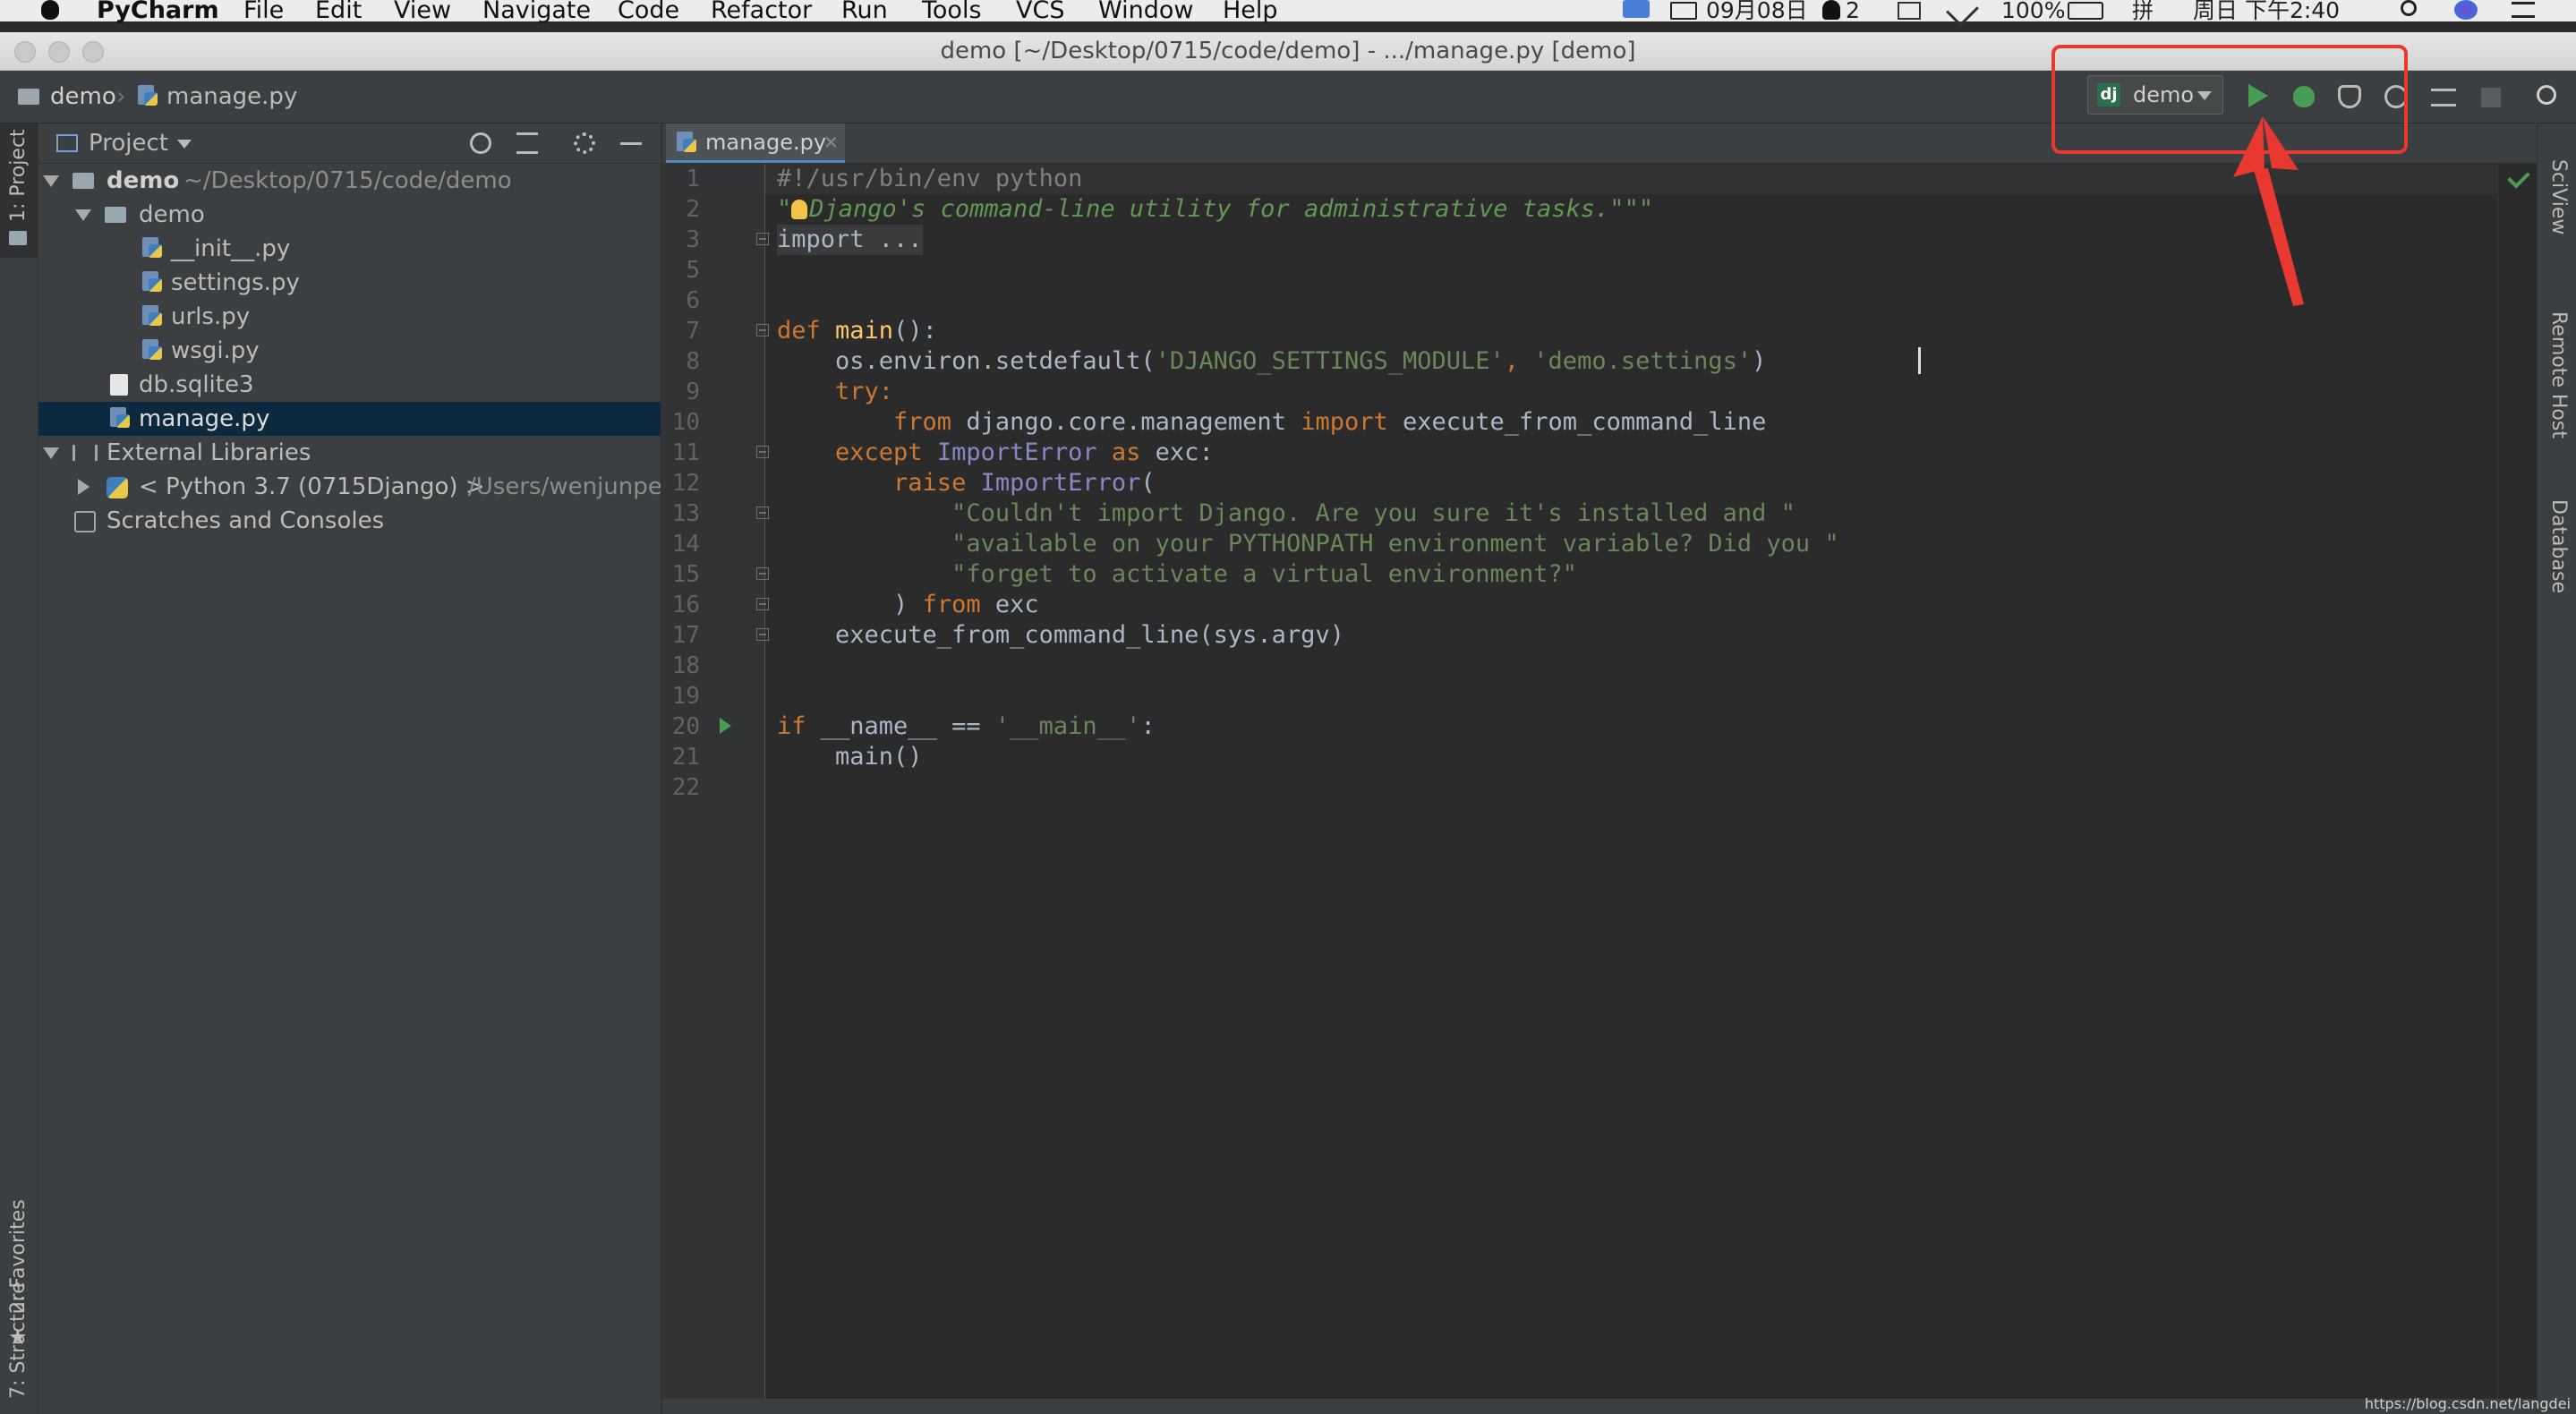 The height and width of the screenshot is (1414, 2576). I want to click on structure-tool-label: 7: Structure, so click(18, 1340).